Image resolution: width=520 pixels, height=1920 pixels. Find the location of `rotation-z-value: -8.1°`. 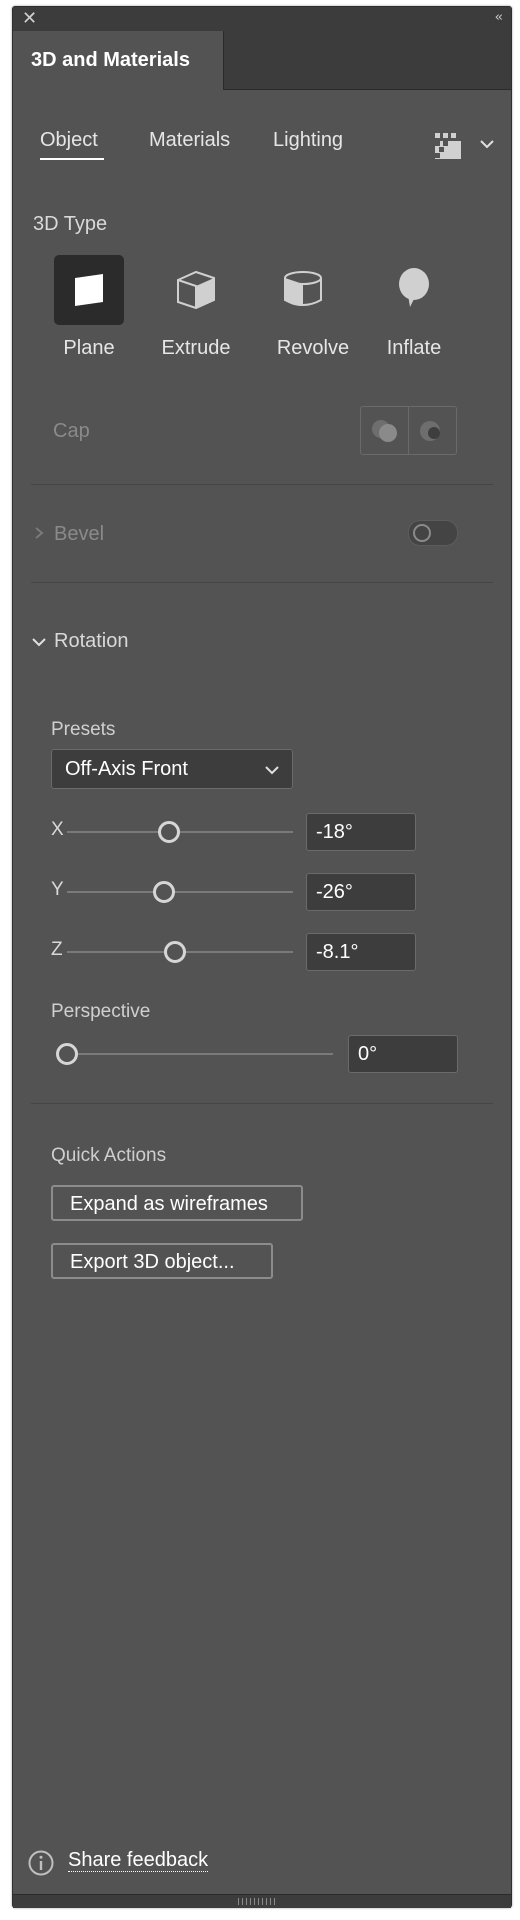

rotation-z-value: -8.1° is located at coordinates (337, 952).